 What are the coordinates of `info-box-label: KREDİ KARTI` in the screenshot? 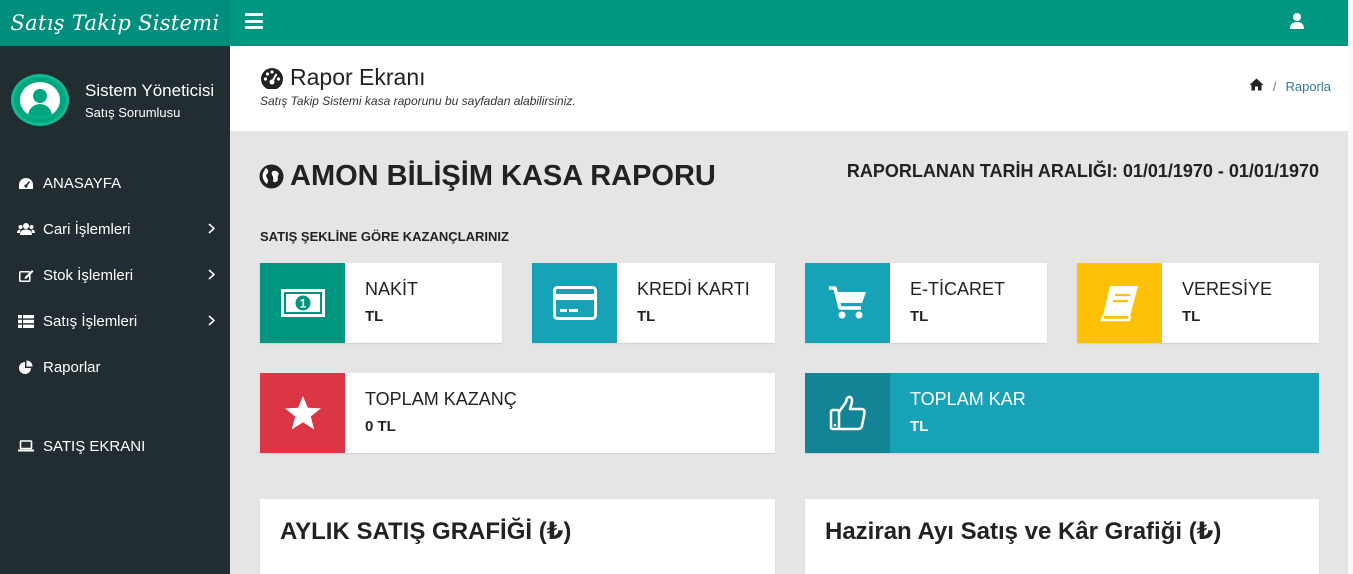 It's located at (693, 289).